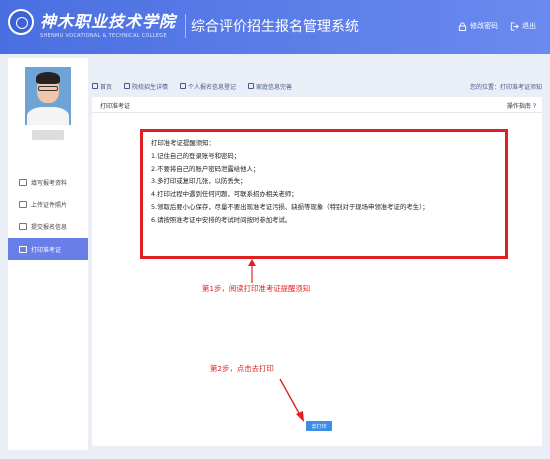 The height and width of the screenshot is (459, 550). Describe the element at coordinates (23, 226) in the screenshot. I see `submit-icon` at that location.